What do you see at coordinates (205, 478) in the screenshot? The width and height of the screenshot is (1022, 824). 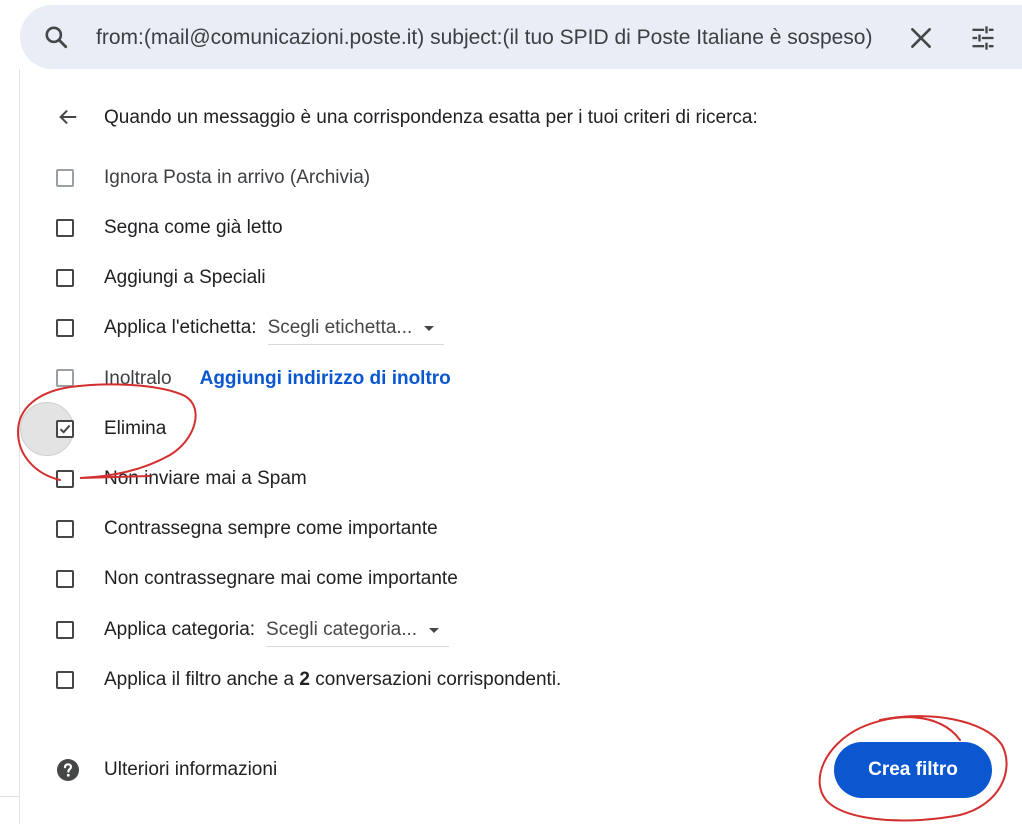 I see `never-spam-label: Non inviare mai a Spam` at bounding box center [205, 478].